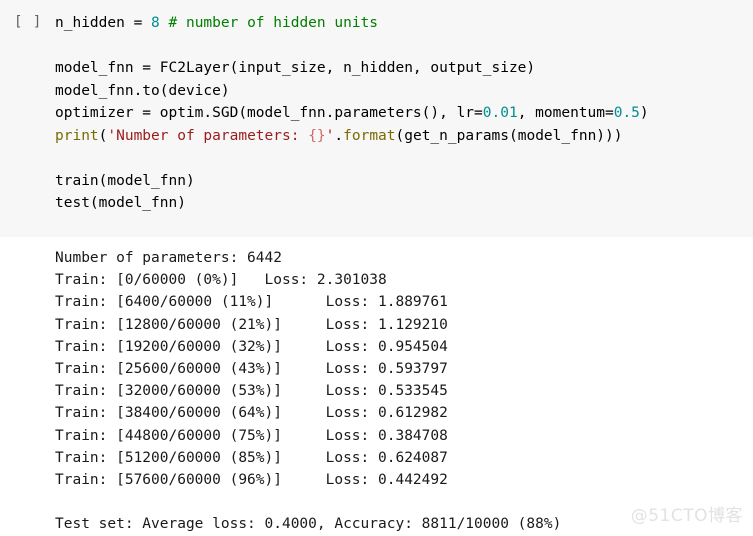  What do you see at coordinates (251, 302) in the screenshot?
I see `out-train-1: Train: [6400/60000 (11%)] Loss: 1.889761` at bounding box center [251, 302].